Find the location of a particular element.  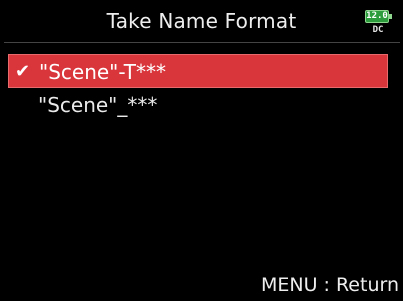

option-label: "Scene"_*** is located at coordinates (98, 105).